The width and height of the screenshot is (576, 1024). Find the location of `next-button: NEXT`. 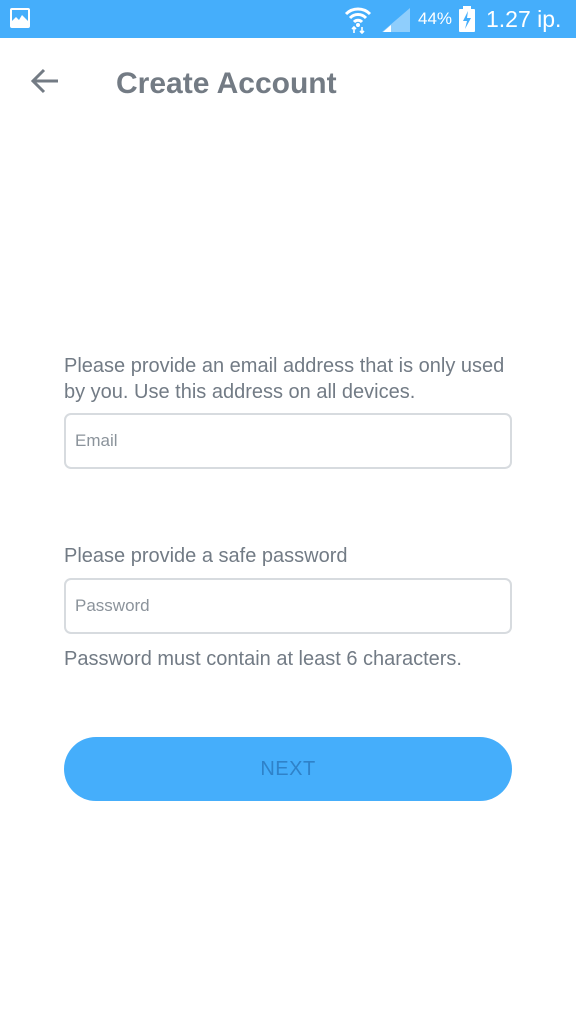

next-button: NEXT is located at coordinates (288, 769).